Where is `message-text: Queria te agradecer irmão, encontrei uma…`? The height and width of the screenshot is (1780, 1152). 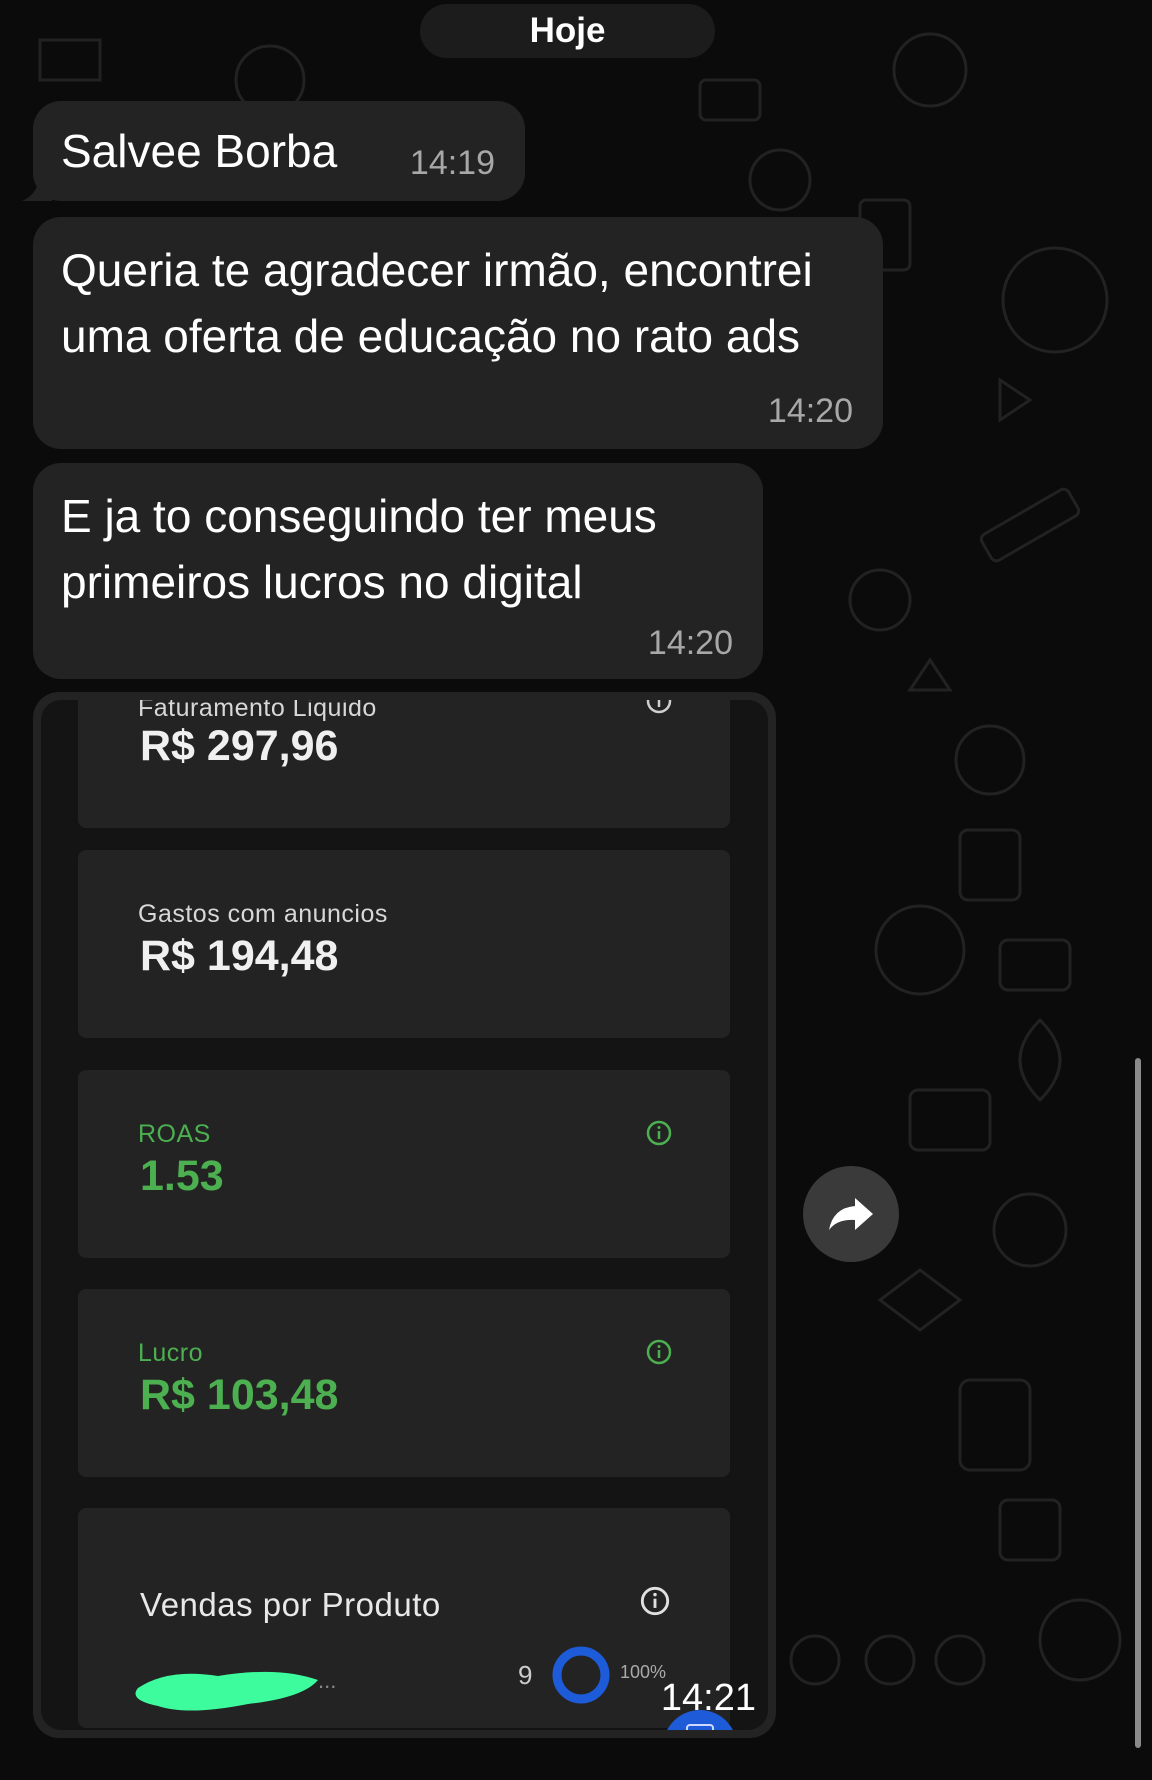
message-text: Queria te agradecer irmão, encontrei uma… is located at coordinates (437, 303).